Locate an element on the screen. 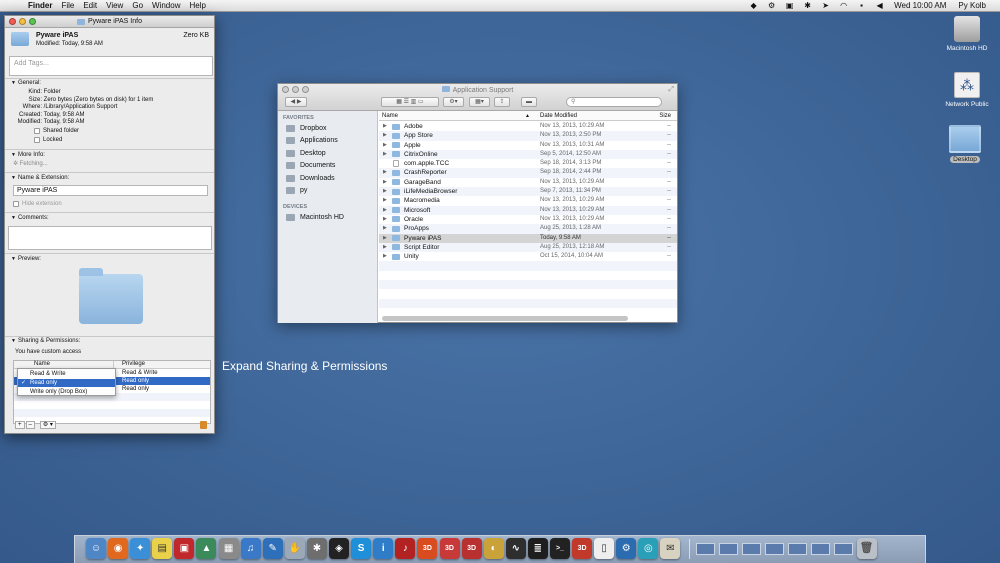  sidebar-item-desktop: Desktop is located at coordinates (306, 153).